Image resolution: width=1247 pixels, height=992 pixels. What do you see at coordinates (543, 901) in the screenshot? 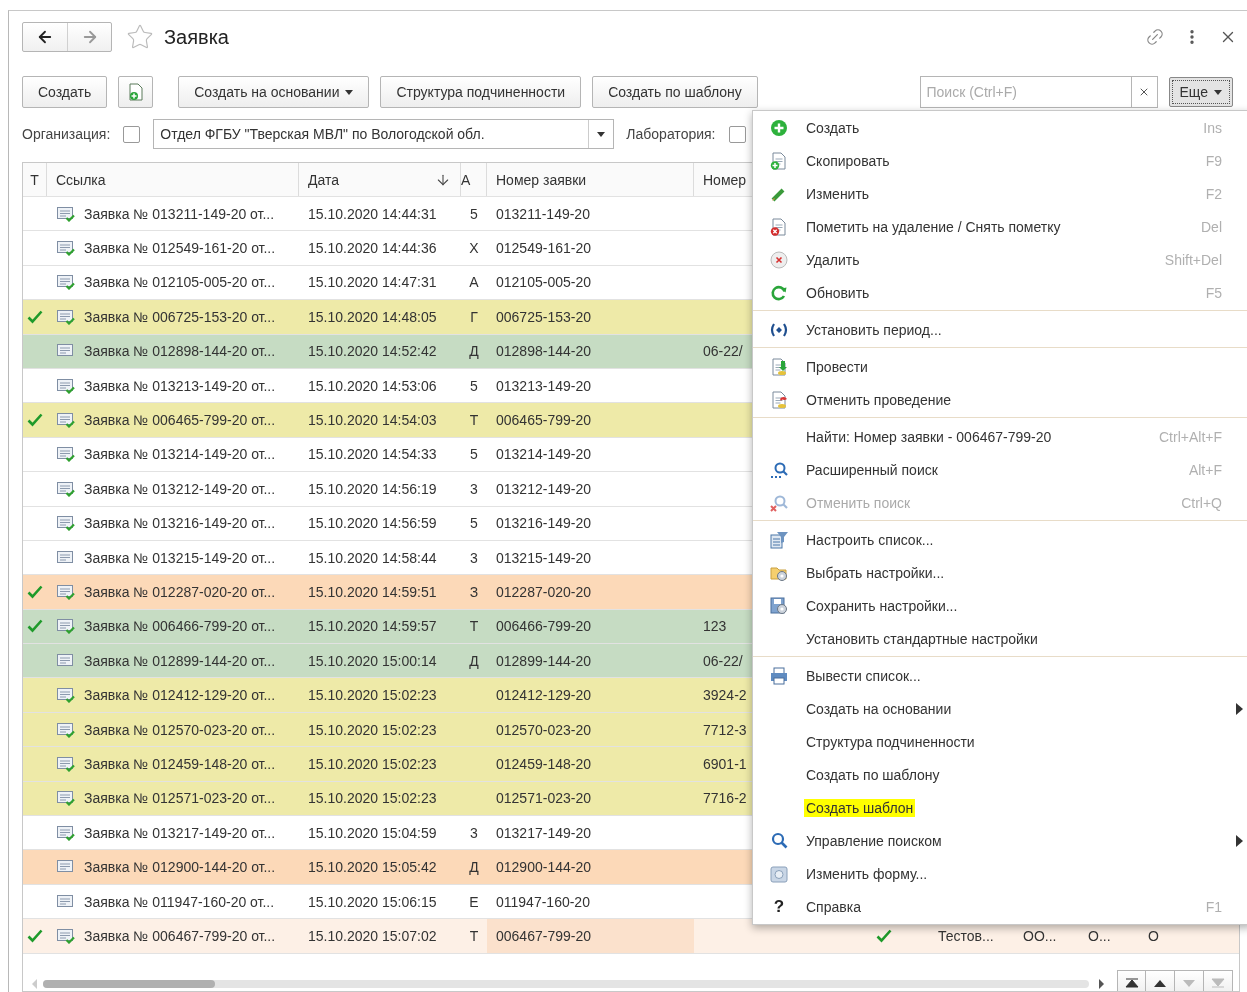
I see `table-cell: 011947-160-20` at bounding box center [543, 901].